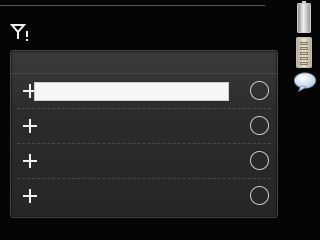 The height and width of the screenshot is (240, 320). Describe the element at coordinates (131, 91) in the screenshot. I see `entry-text-field` at that location.